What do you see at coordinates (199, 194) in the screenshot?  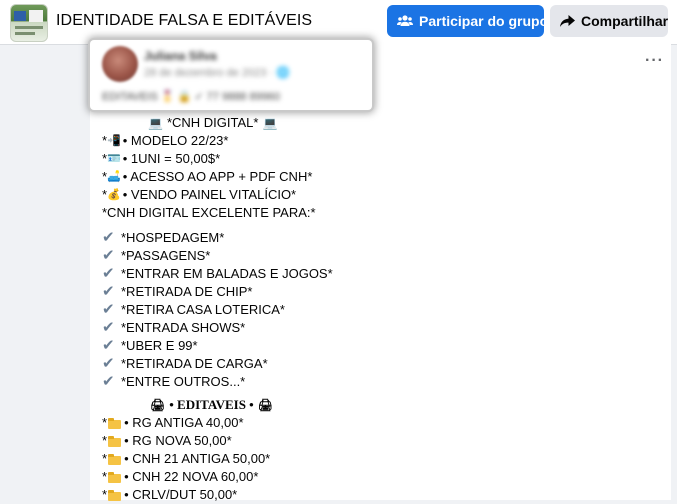 I see `list-item: * 💰 • VENDO PAINEL VITALÍCIO*` at bounding box center [199, 194].